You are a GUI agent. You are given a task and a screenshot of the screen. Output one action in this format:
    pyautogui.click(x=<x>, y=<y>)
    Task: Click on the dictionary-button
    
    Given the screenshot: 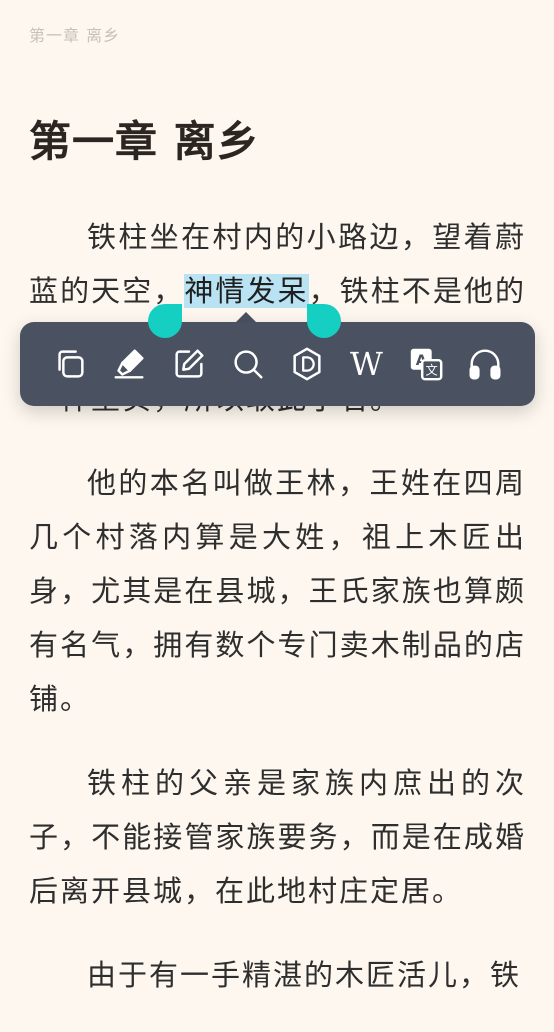 What is the action you would take?
    pyautogui.click(x=307, y=364)
    